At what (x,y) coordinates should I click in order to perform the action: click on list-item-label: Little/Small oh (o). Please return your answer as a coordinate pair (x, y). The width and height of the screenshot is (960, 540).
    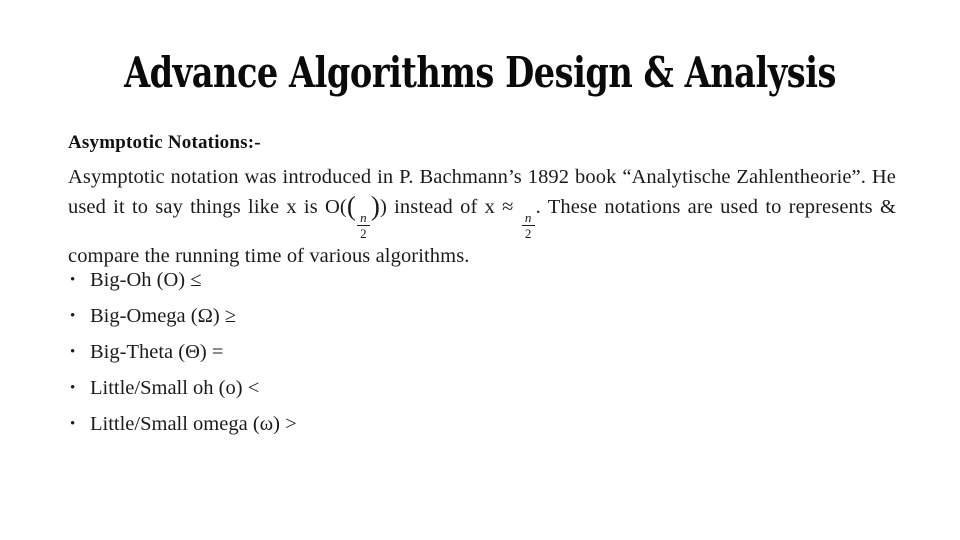
    Looking at the image, I should click on (166, 388).